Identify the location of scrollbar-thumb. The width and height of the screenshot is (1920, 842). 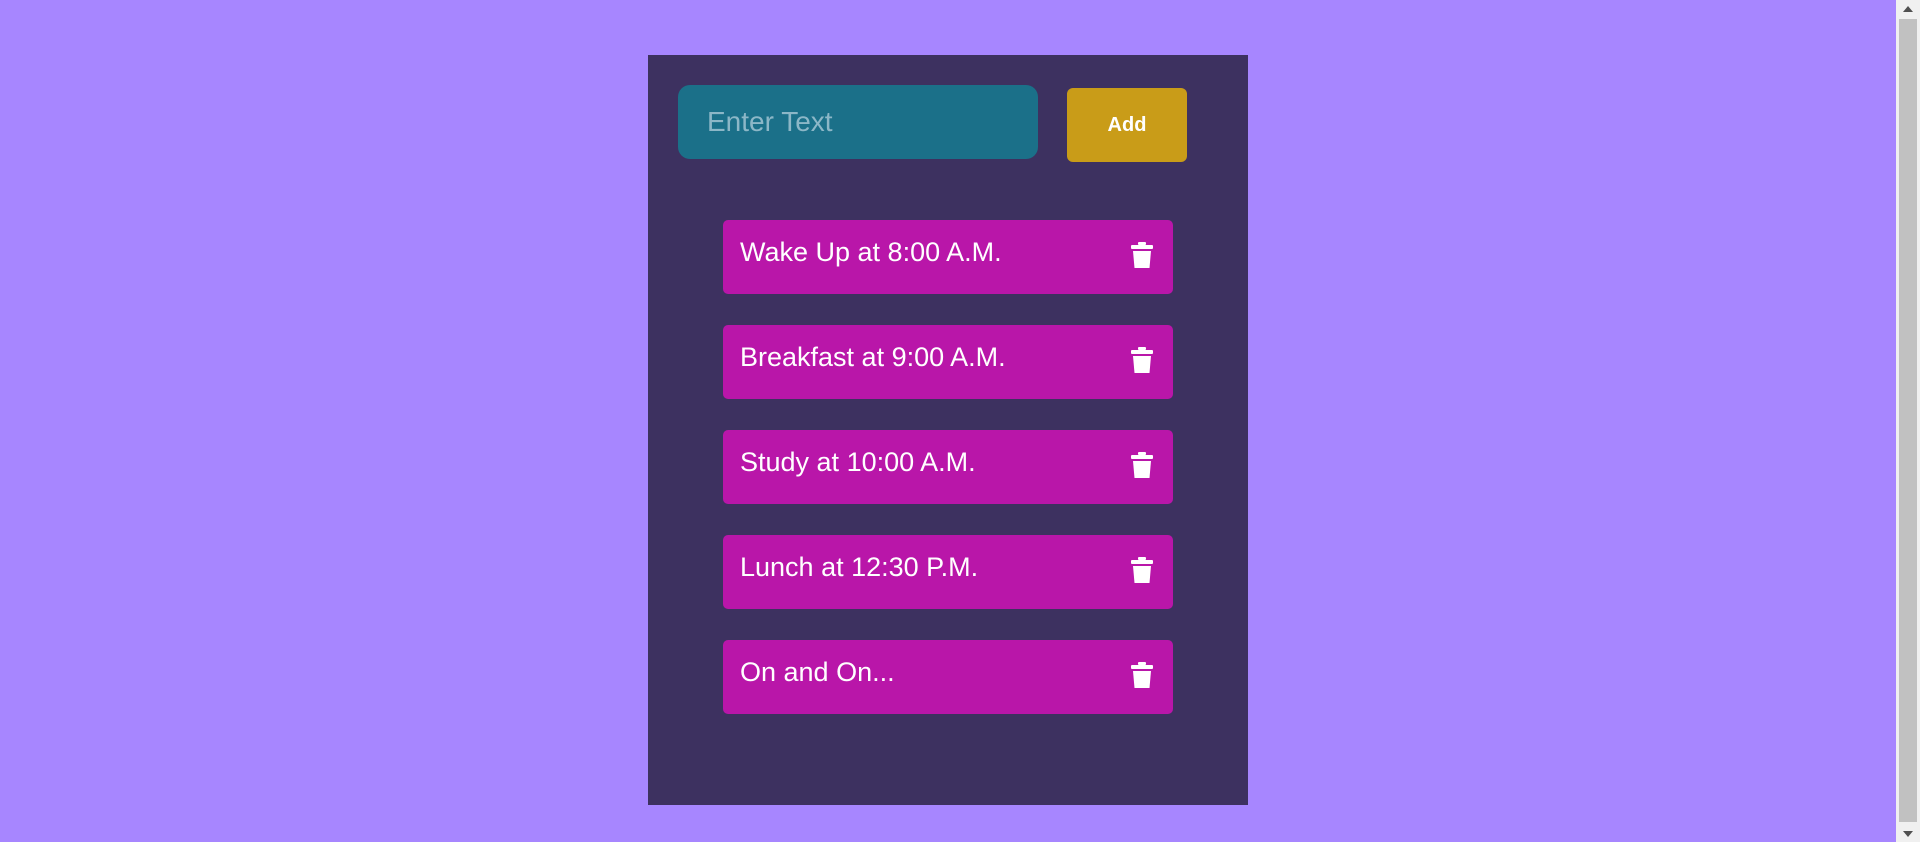
(1908, 420).